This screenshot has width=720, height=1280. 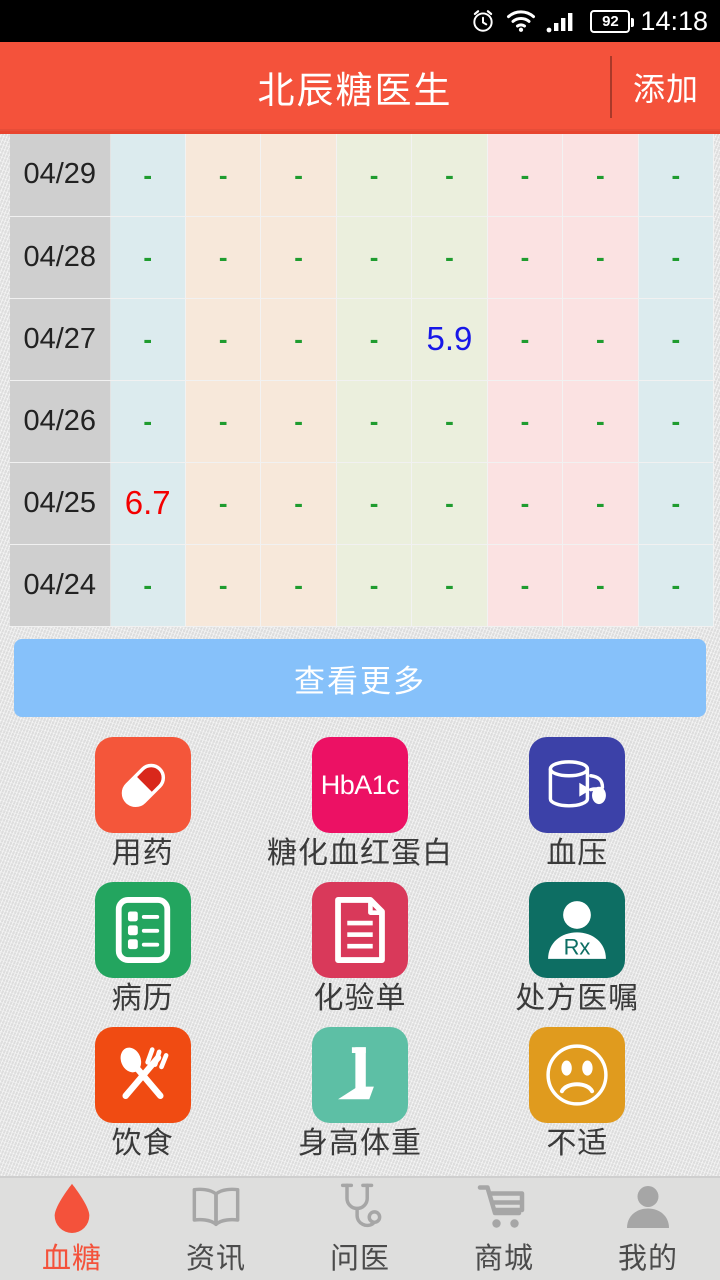 I want to click on feature-item-spoon-fork: 饮食, so click(x=142, y=1099).